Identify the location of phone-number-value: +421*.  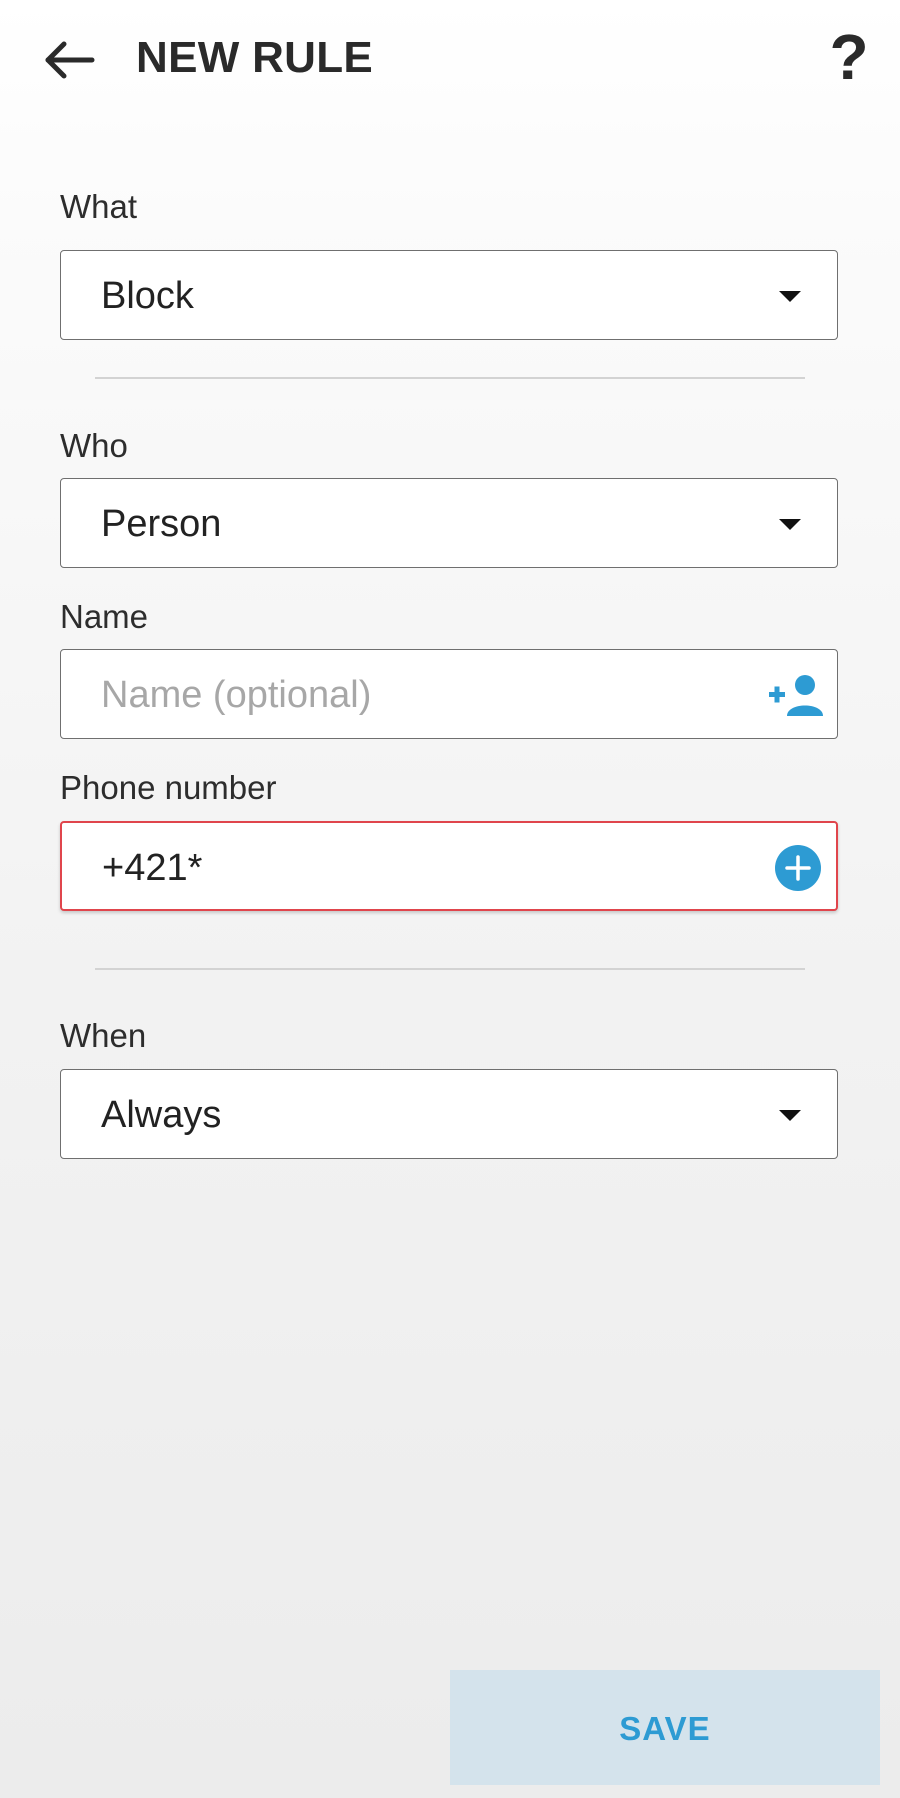
(152, 868).